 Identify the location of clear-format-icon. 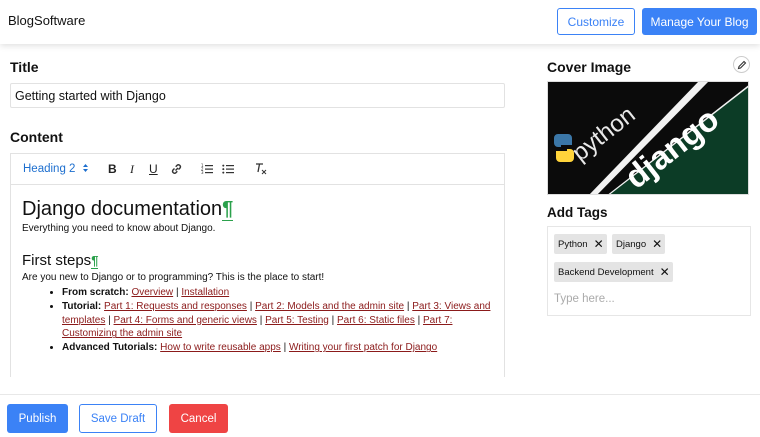
(260, 170).